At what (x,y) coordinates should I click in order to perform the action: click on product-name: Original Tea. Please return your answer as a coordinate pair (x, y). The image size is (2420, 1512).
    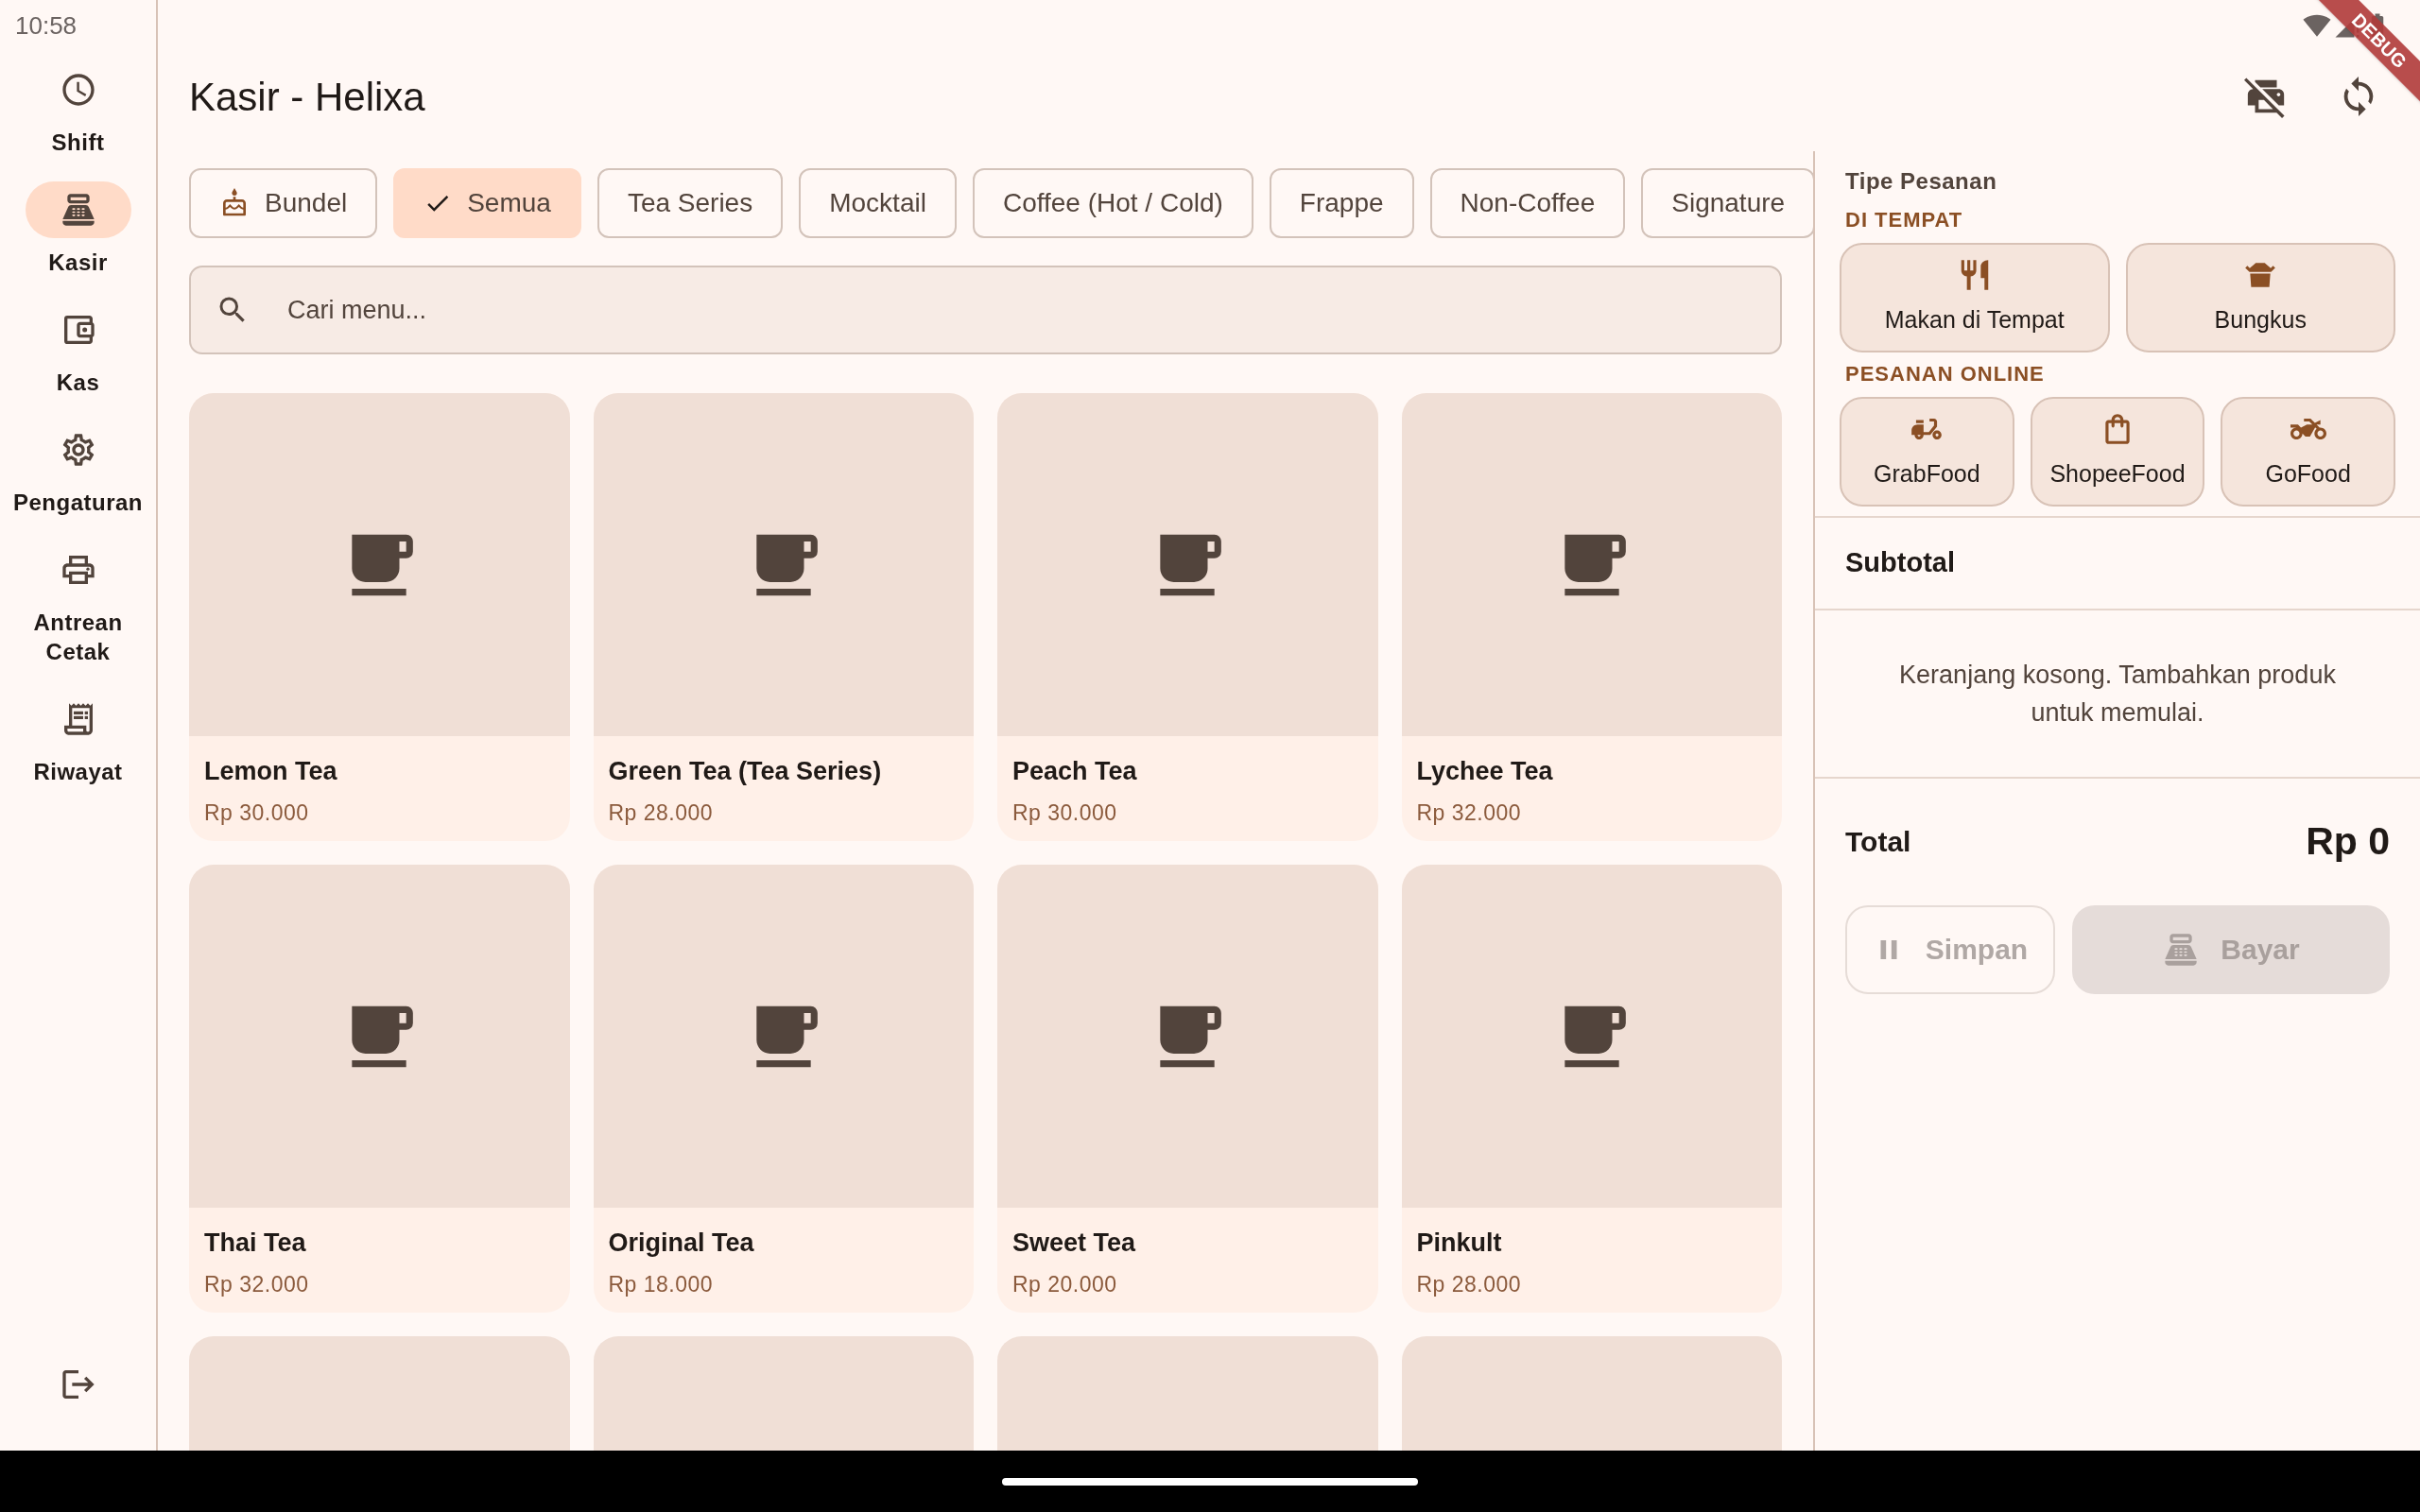
    Looking at the image, I should click on (681, 1243).